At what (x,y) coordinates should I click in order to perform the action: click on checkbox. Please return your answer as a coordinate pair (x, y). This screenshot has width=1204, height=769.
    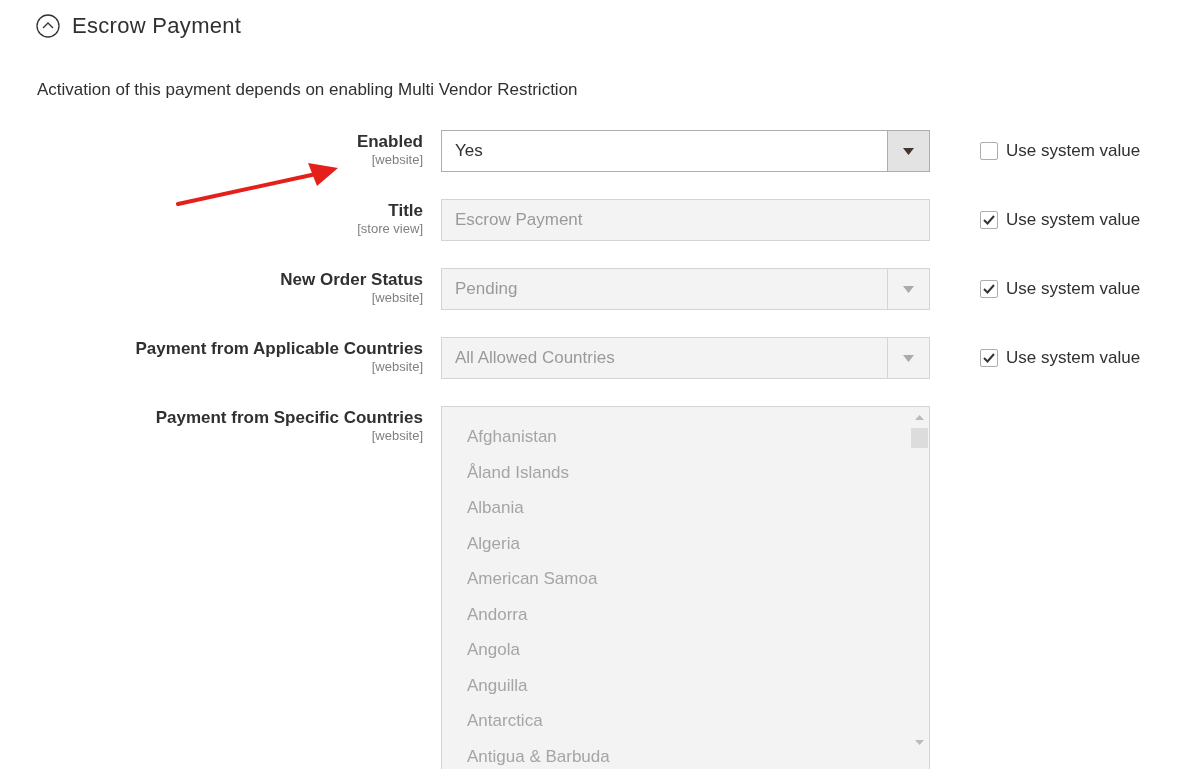
    Looking at the image, I should click on (989, 151).